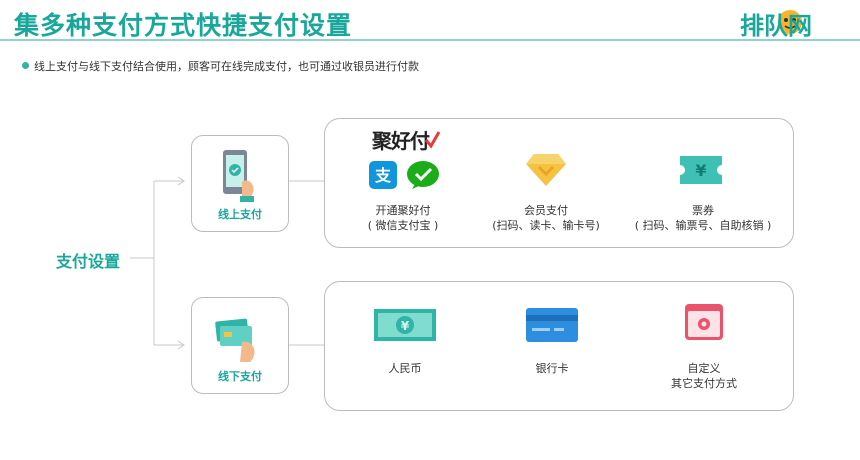 This screenshot has height=460, width=860. Describe the element at coordinates (703, 218) in the screenshot. I see `option-ticket: 票券 ( 扫码、输票号、自助核销 )` at that location.